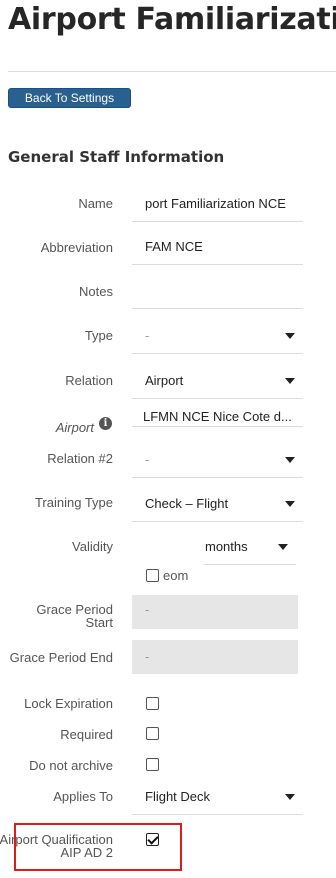 This screenshot has width=336, height=878. What do you see at coordinates (217, 336) in the screenshot?
I see `type-select: -` at bounding box center [217, 336].